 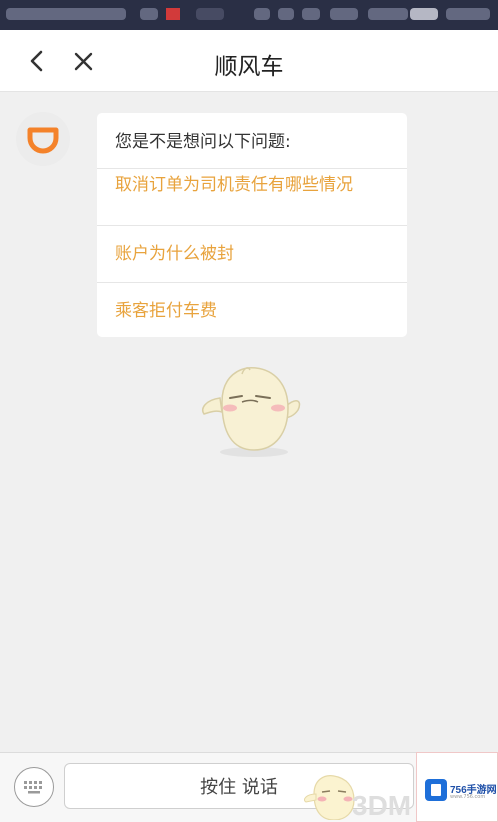 What do you see at coordinates (382, 805) in the screenshot?
I see `watermark-3dm: 3DM` at bounding box center [382, 805].